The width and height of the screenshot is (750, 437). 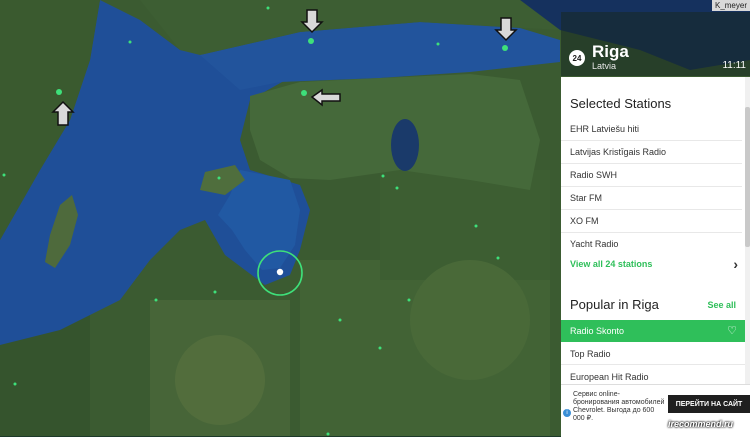 What do you see at coordinates (651, 175) in the screenshot?
I see `station-item: Radio SWH` at bounding box center [651, 175].